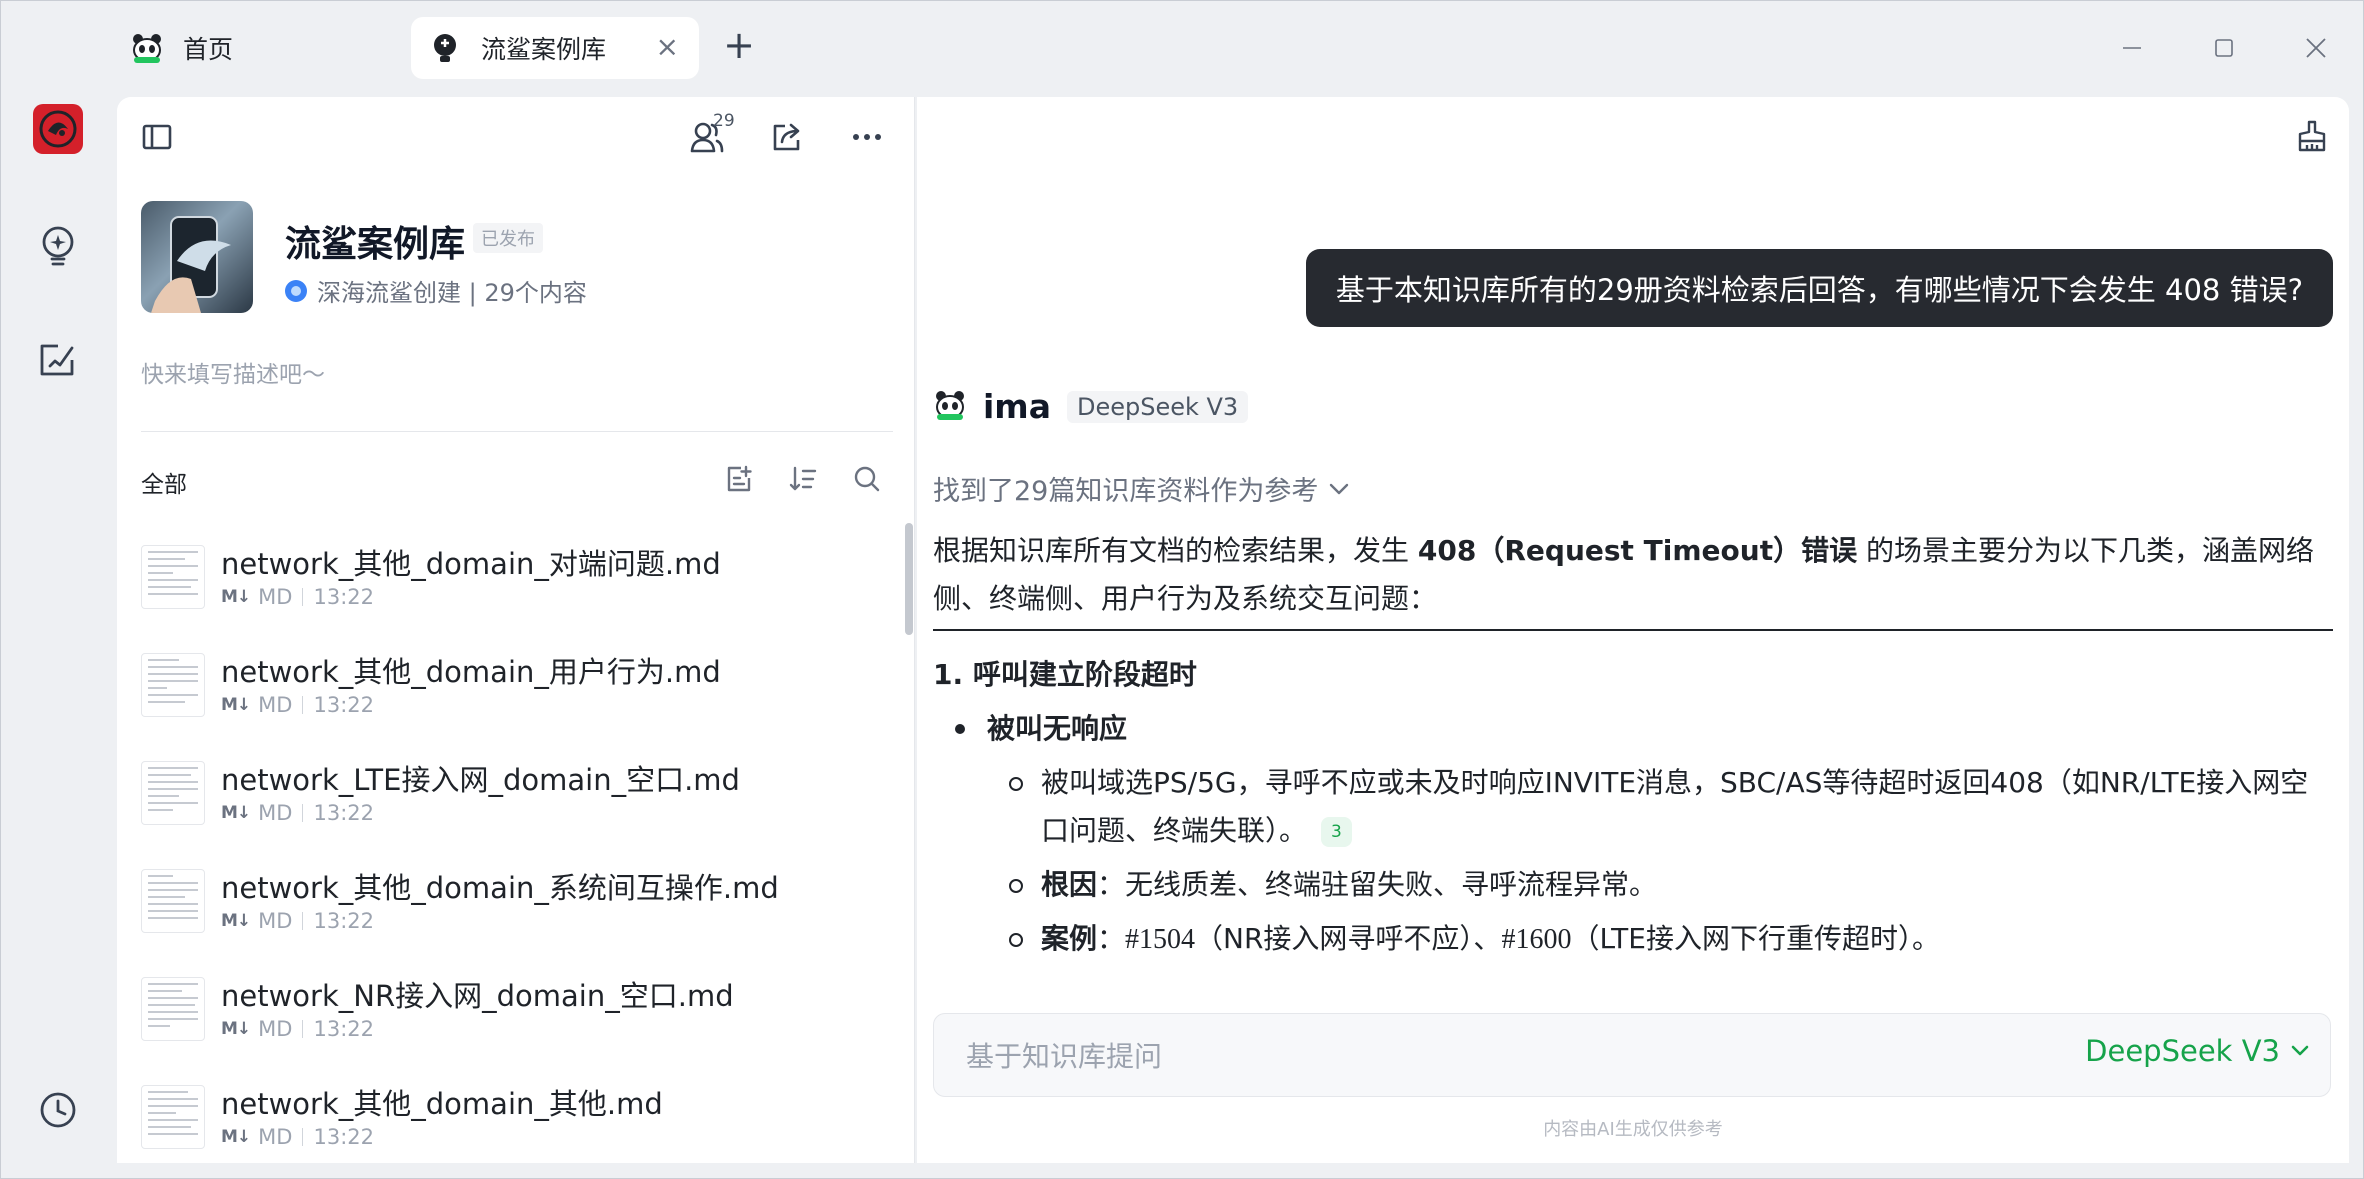  Describe the element at coordinates (197, 257) in the screenshot. I see `kb-cover-image` at that location.